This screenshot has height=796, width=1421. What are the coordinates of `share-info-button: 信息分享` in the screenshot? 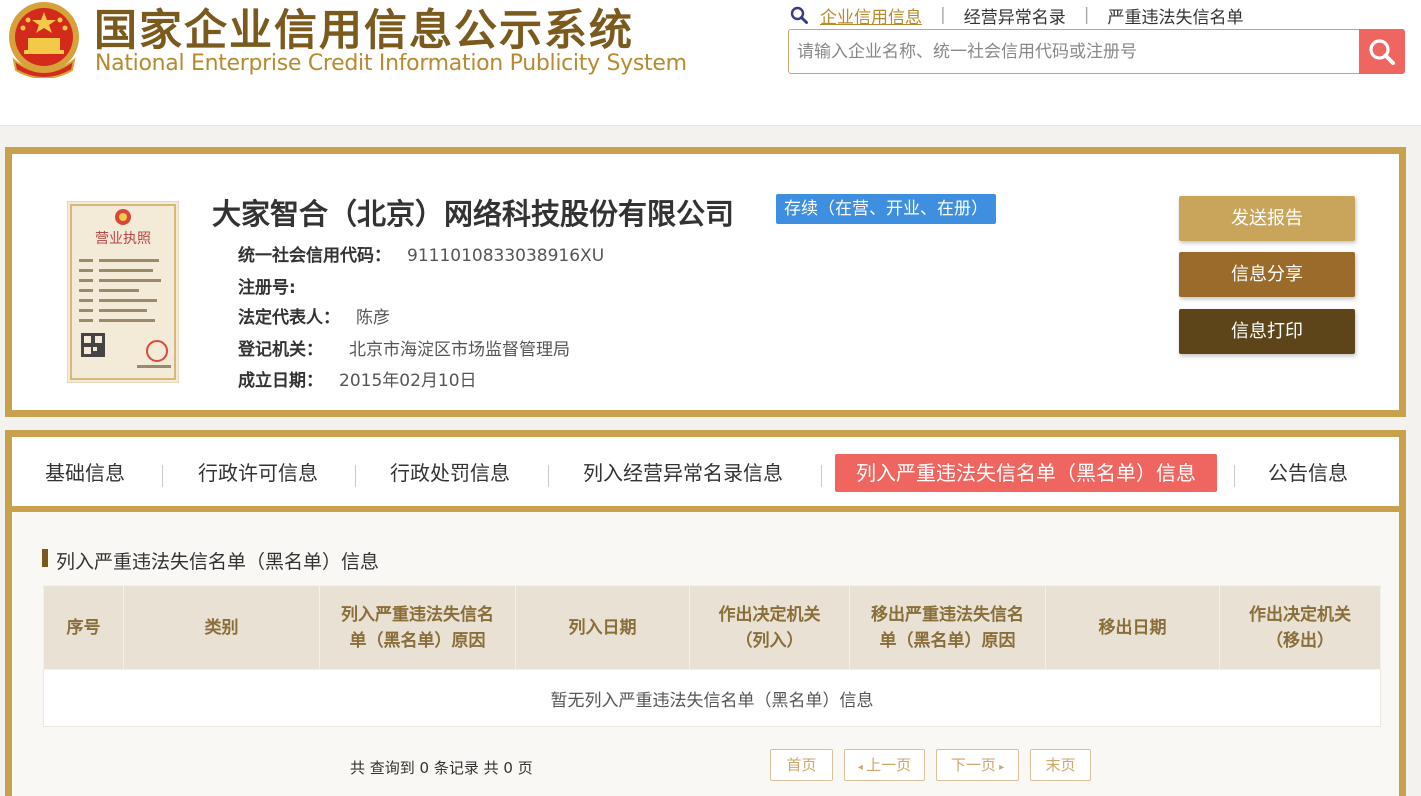 It's located at (1267, 274).